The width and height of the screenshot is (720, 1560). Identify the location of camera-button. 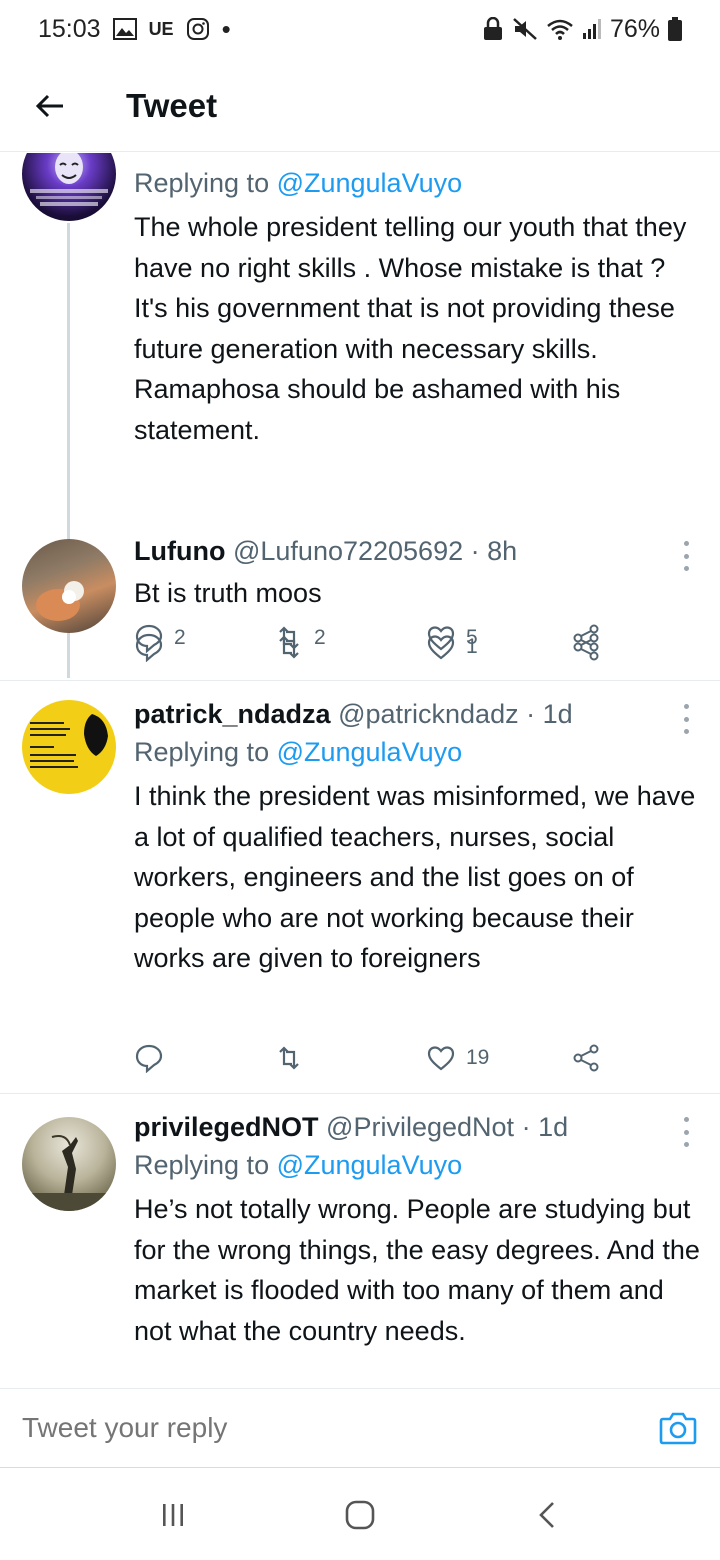
(678, 1428).